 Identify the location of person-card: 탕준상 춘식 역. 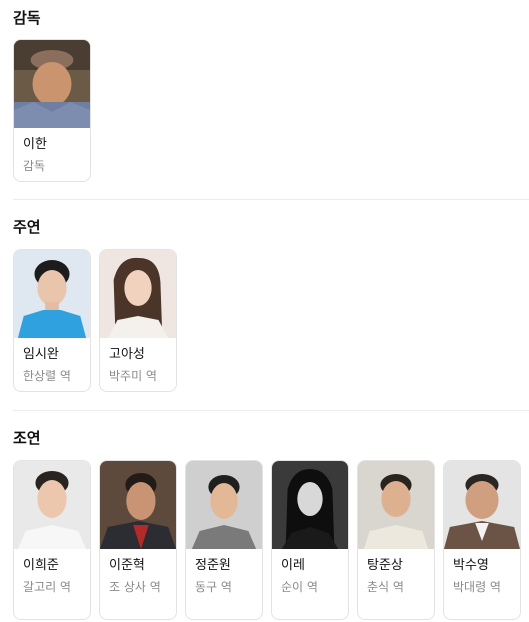
(396, 540).